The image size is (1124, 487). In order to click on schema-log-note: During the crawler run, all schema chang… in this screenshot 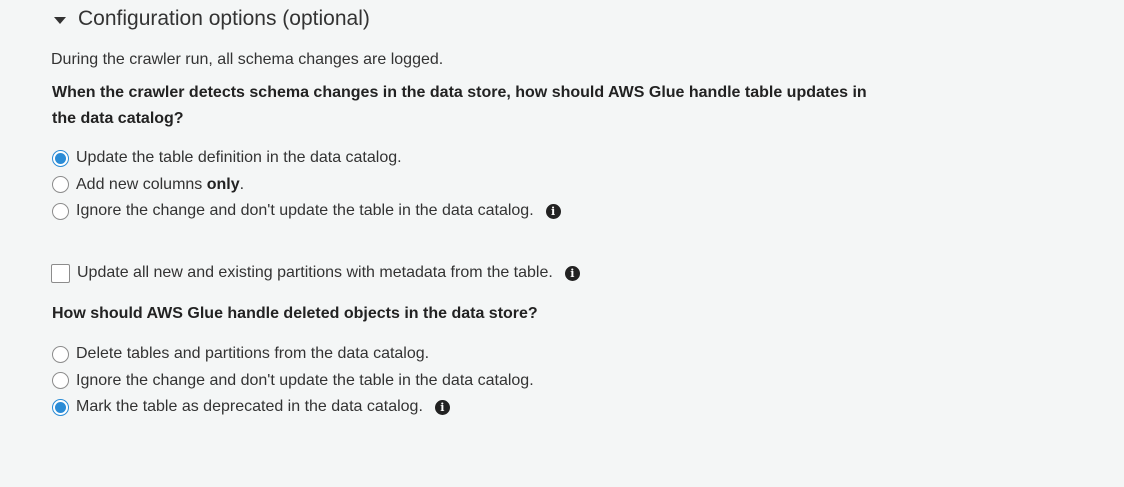, I will do `click(247, 59)`.